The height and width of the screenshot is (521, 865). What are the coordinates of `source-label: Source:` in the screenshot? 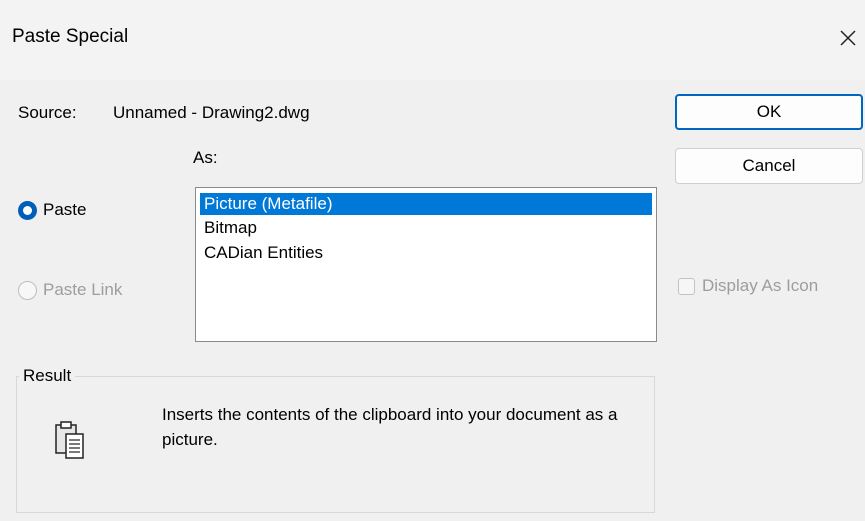 It's located at (47, 112).